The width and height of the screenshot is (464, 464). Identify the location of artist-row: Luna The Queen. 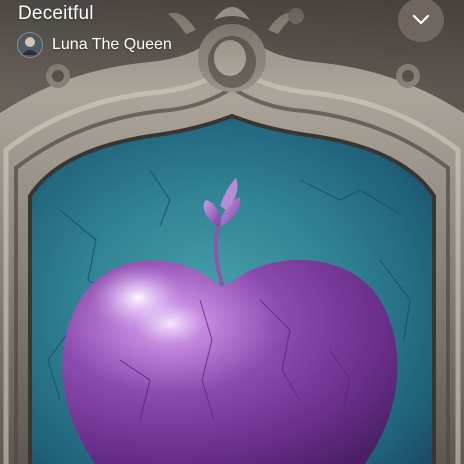
(95, 45).